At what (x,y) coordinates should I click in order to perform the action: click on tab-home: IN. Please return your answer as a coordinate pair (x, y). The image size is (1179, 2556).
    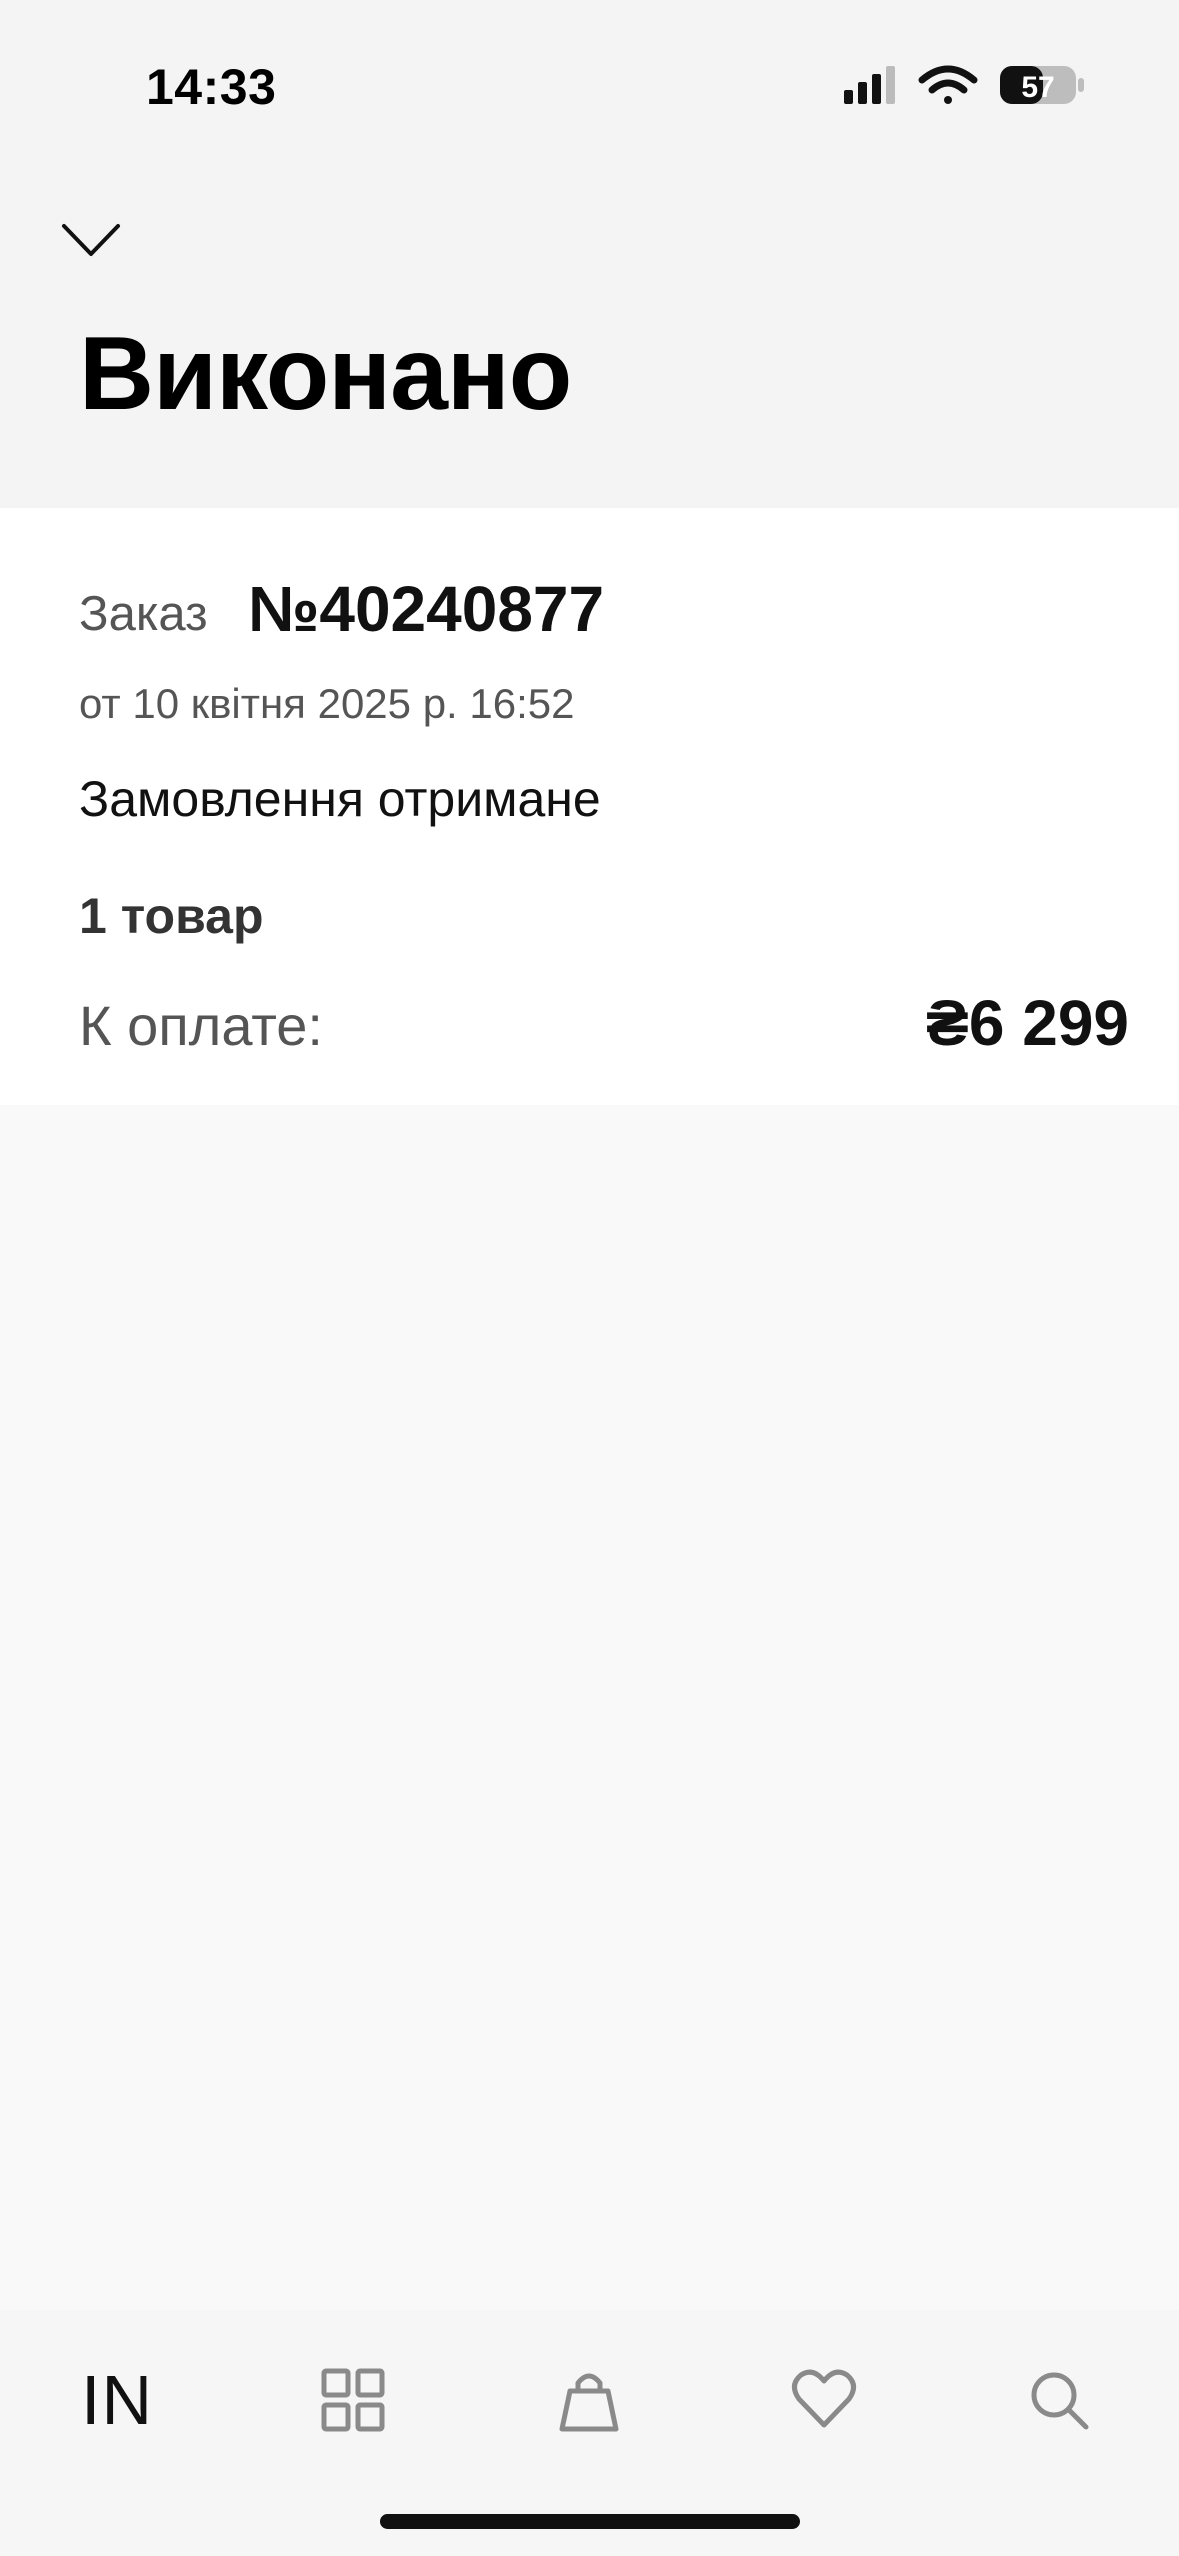
    Looking at the image, I should click on (117, 2400).